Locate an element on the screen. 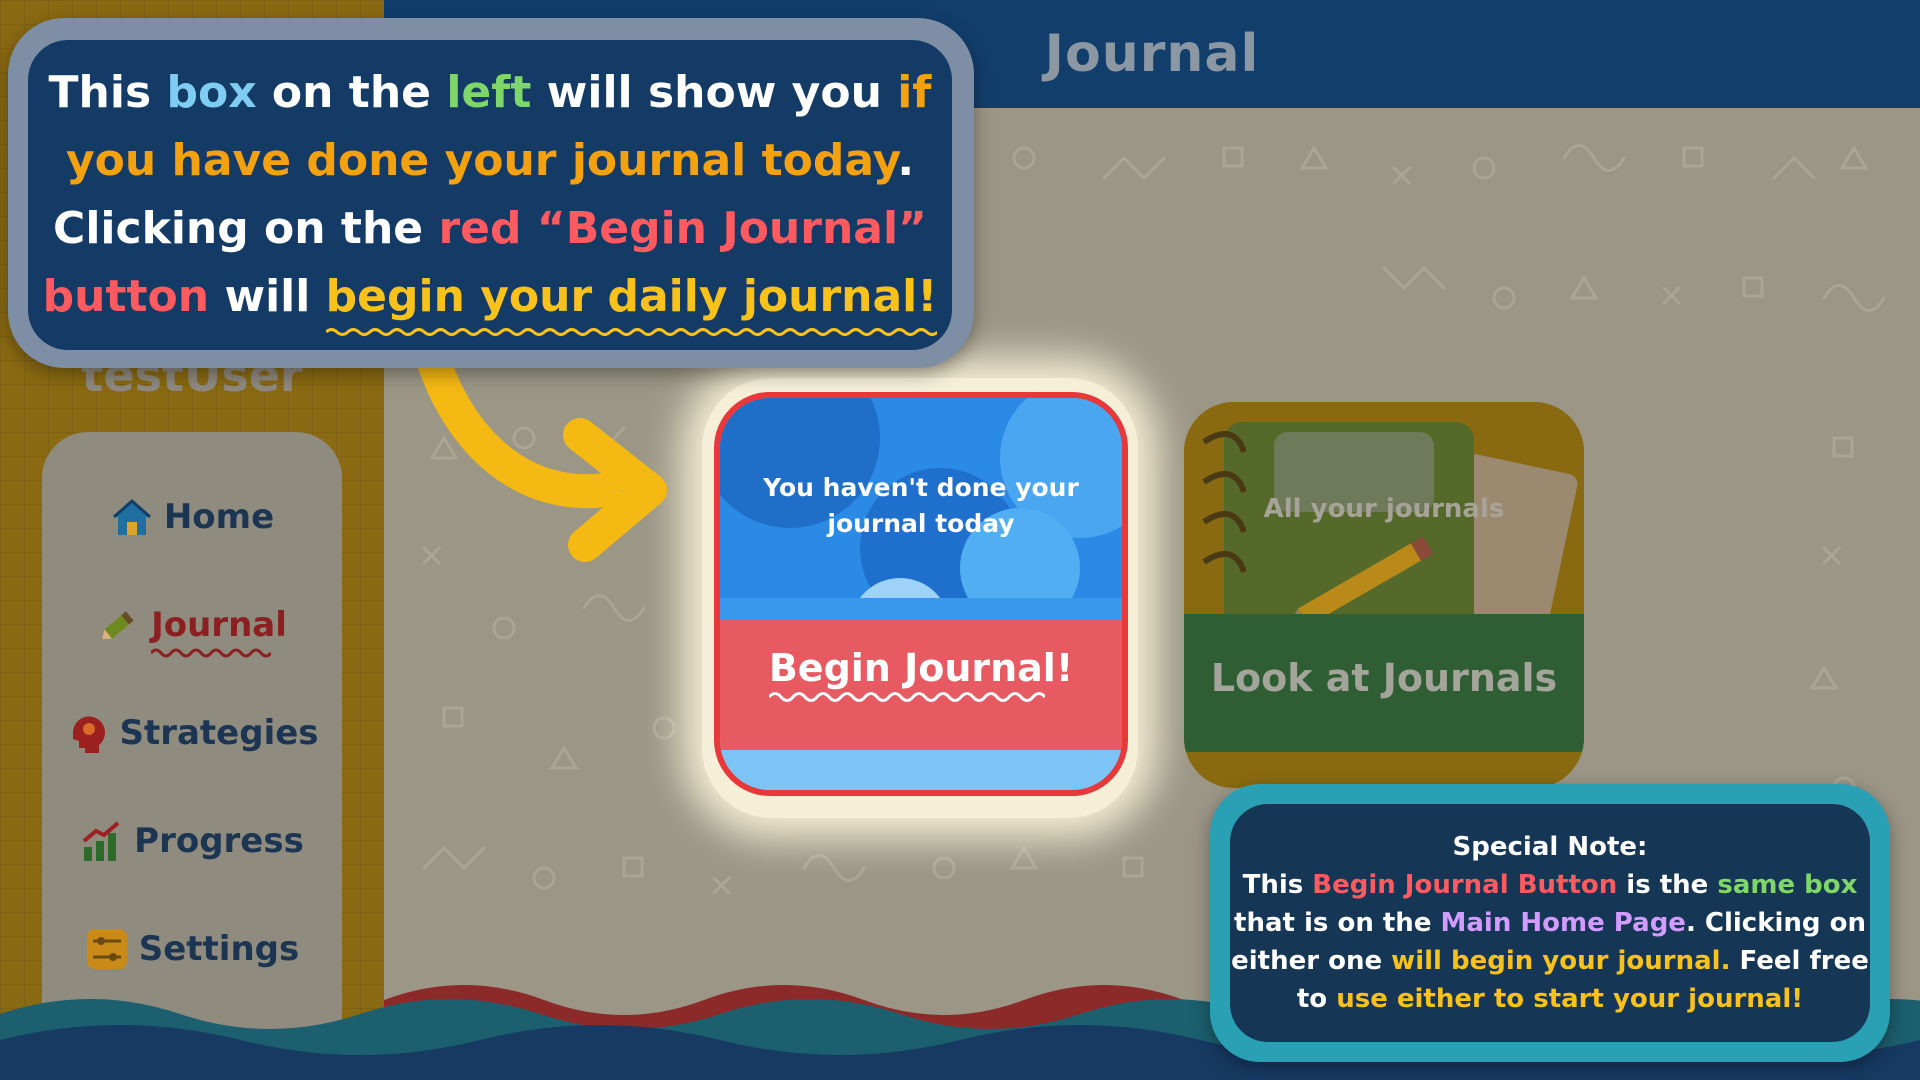  sidebar-item-label: Progress is located at coordinates (219, 841).